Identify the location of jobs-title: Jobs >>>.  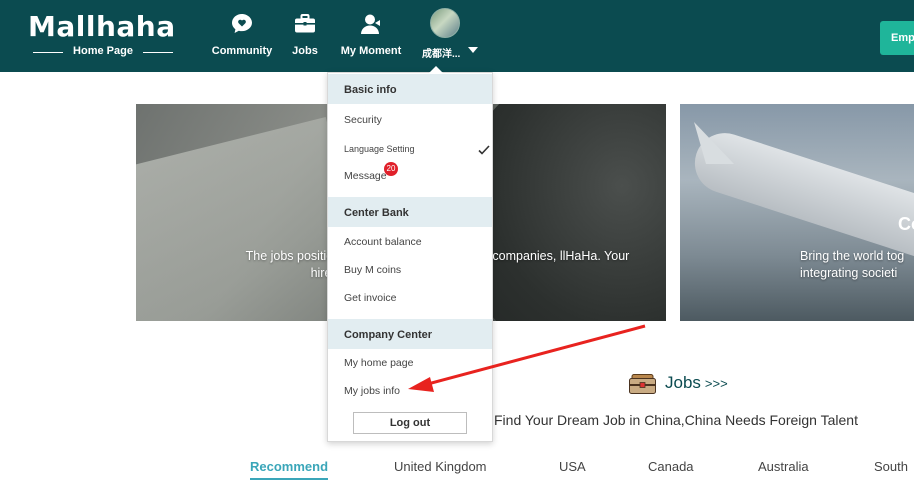
(696, 383).